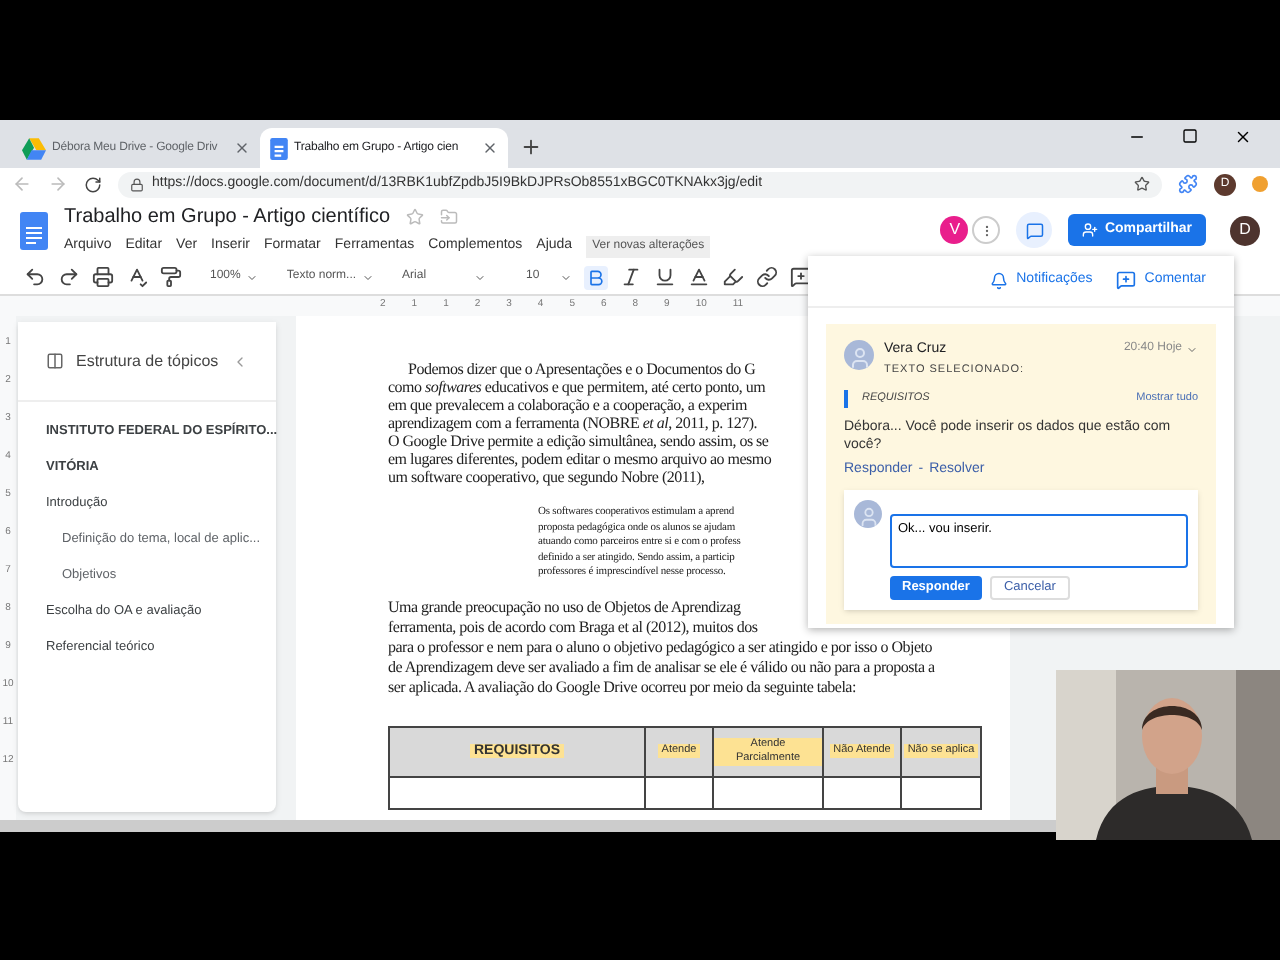 The width and height of the screenshot is (1280, 960). Describe the element at coordinates (148, 361) in the screenshot. I see `outline-title: Estrutura de tópicos` at that location.